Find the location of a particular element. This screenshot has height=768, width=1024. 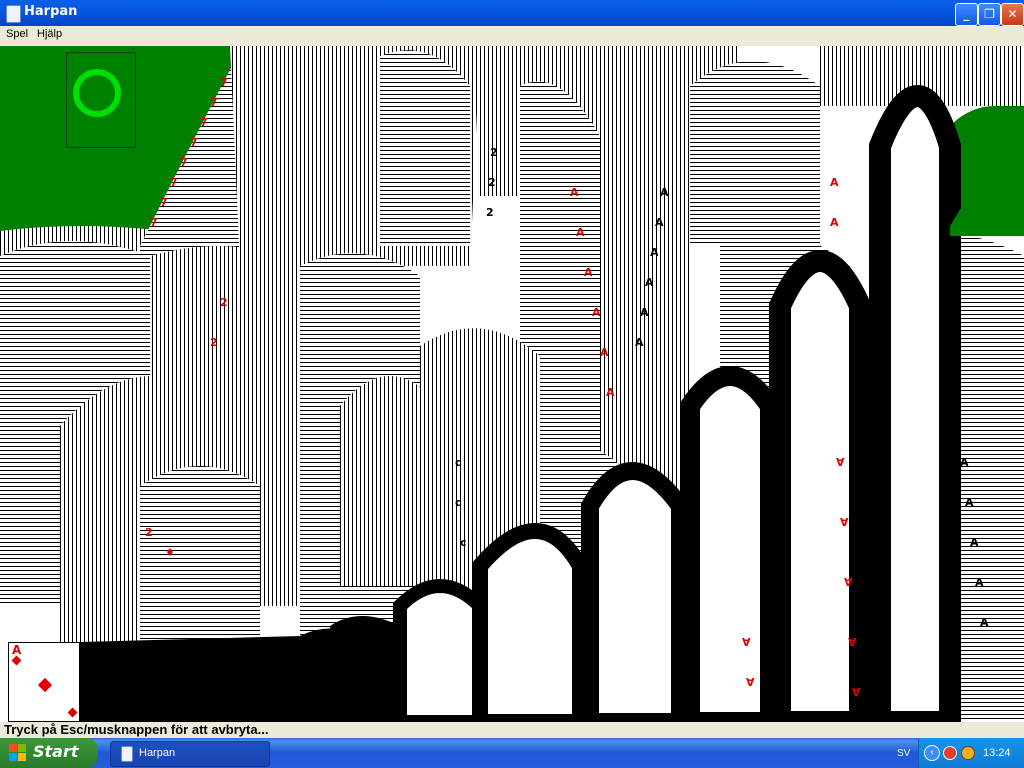

menu-bar: Spel Hjälp is located at coordinates (512, 36).